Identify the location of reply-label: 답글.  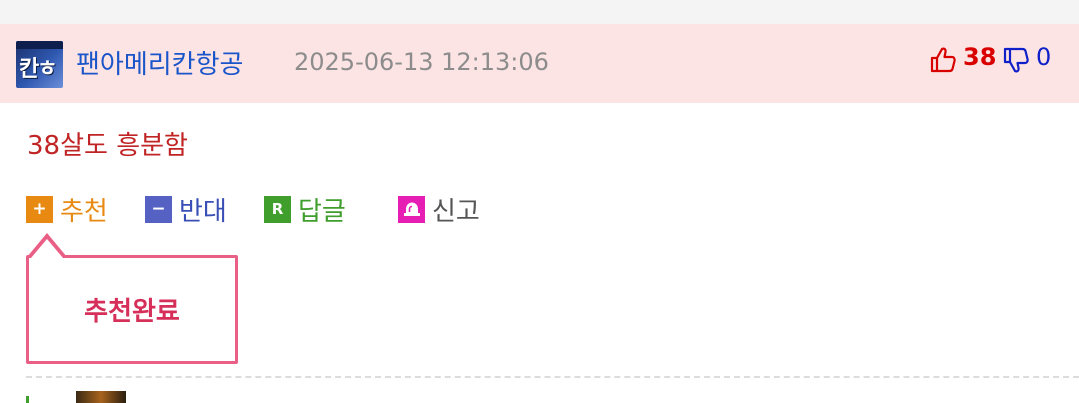
(322, 211).